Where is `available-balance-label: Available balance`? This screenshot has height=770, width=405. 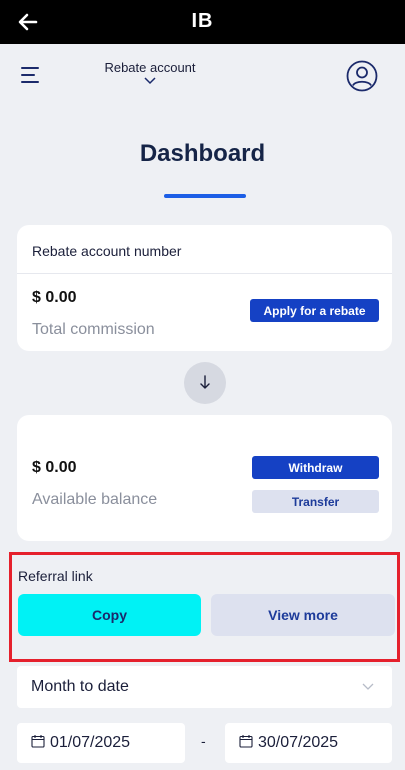 available-balance-label: Available balance is located at coordinates (95, 499).